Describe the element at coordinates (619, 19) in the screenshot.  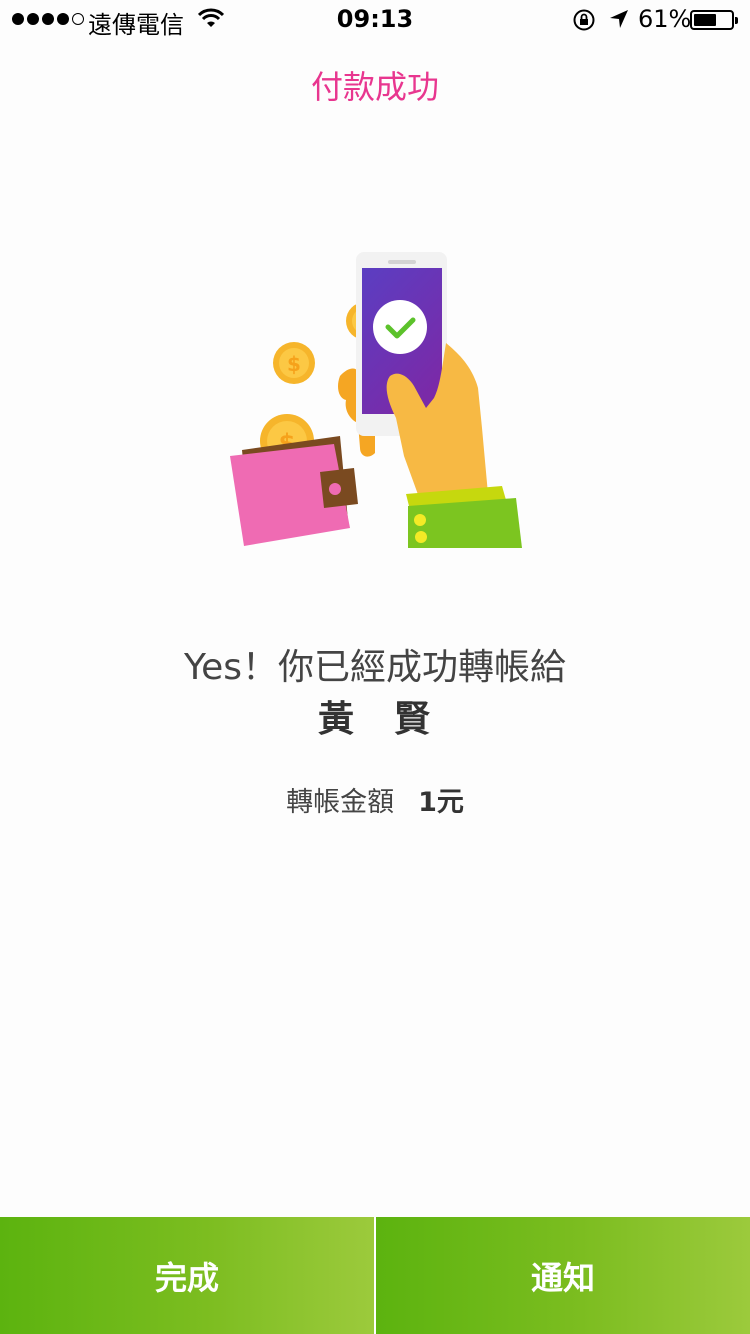
I see `location-arrow-icon` at that location.